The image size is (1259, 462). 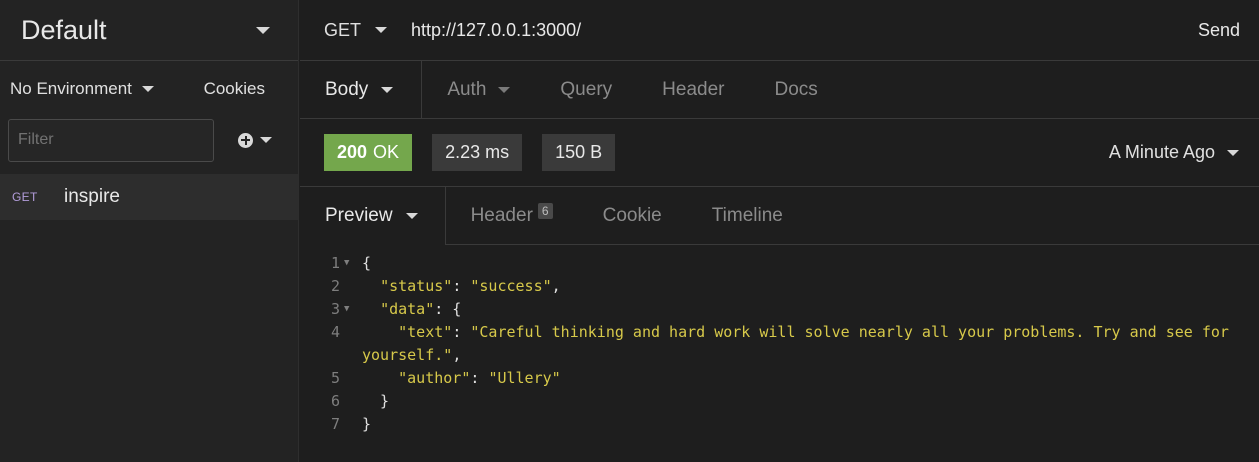 I want to click on environment-row: No Environment Cookies, so click(x=149, y=88).